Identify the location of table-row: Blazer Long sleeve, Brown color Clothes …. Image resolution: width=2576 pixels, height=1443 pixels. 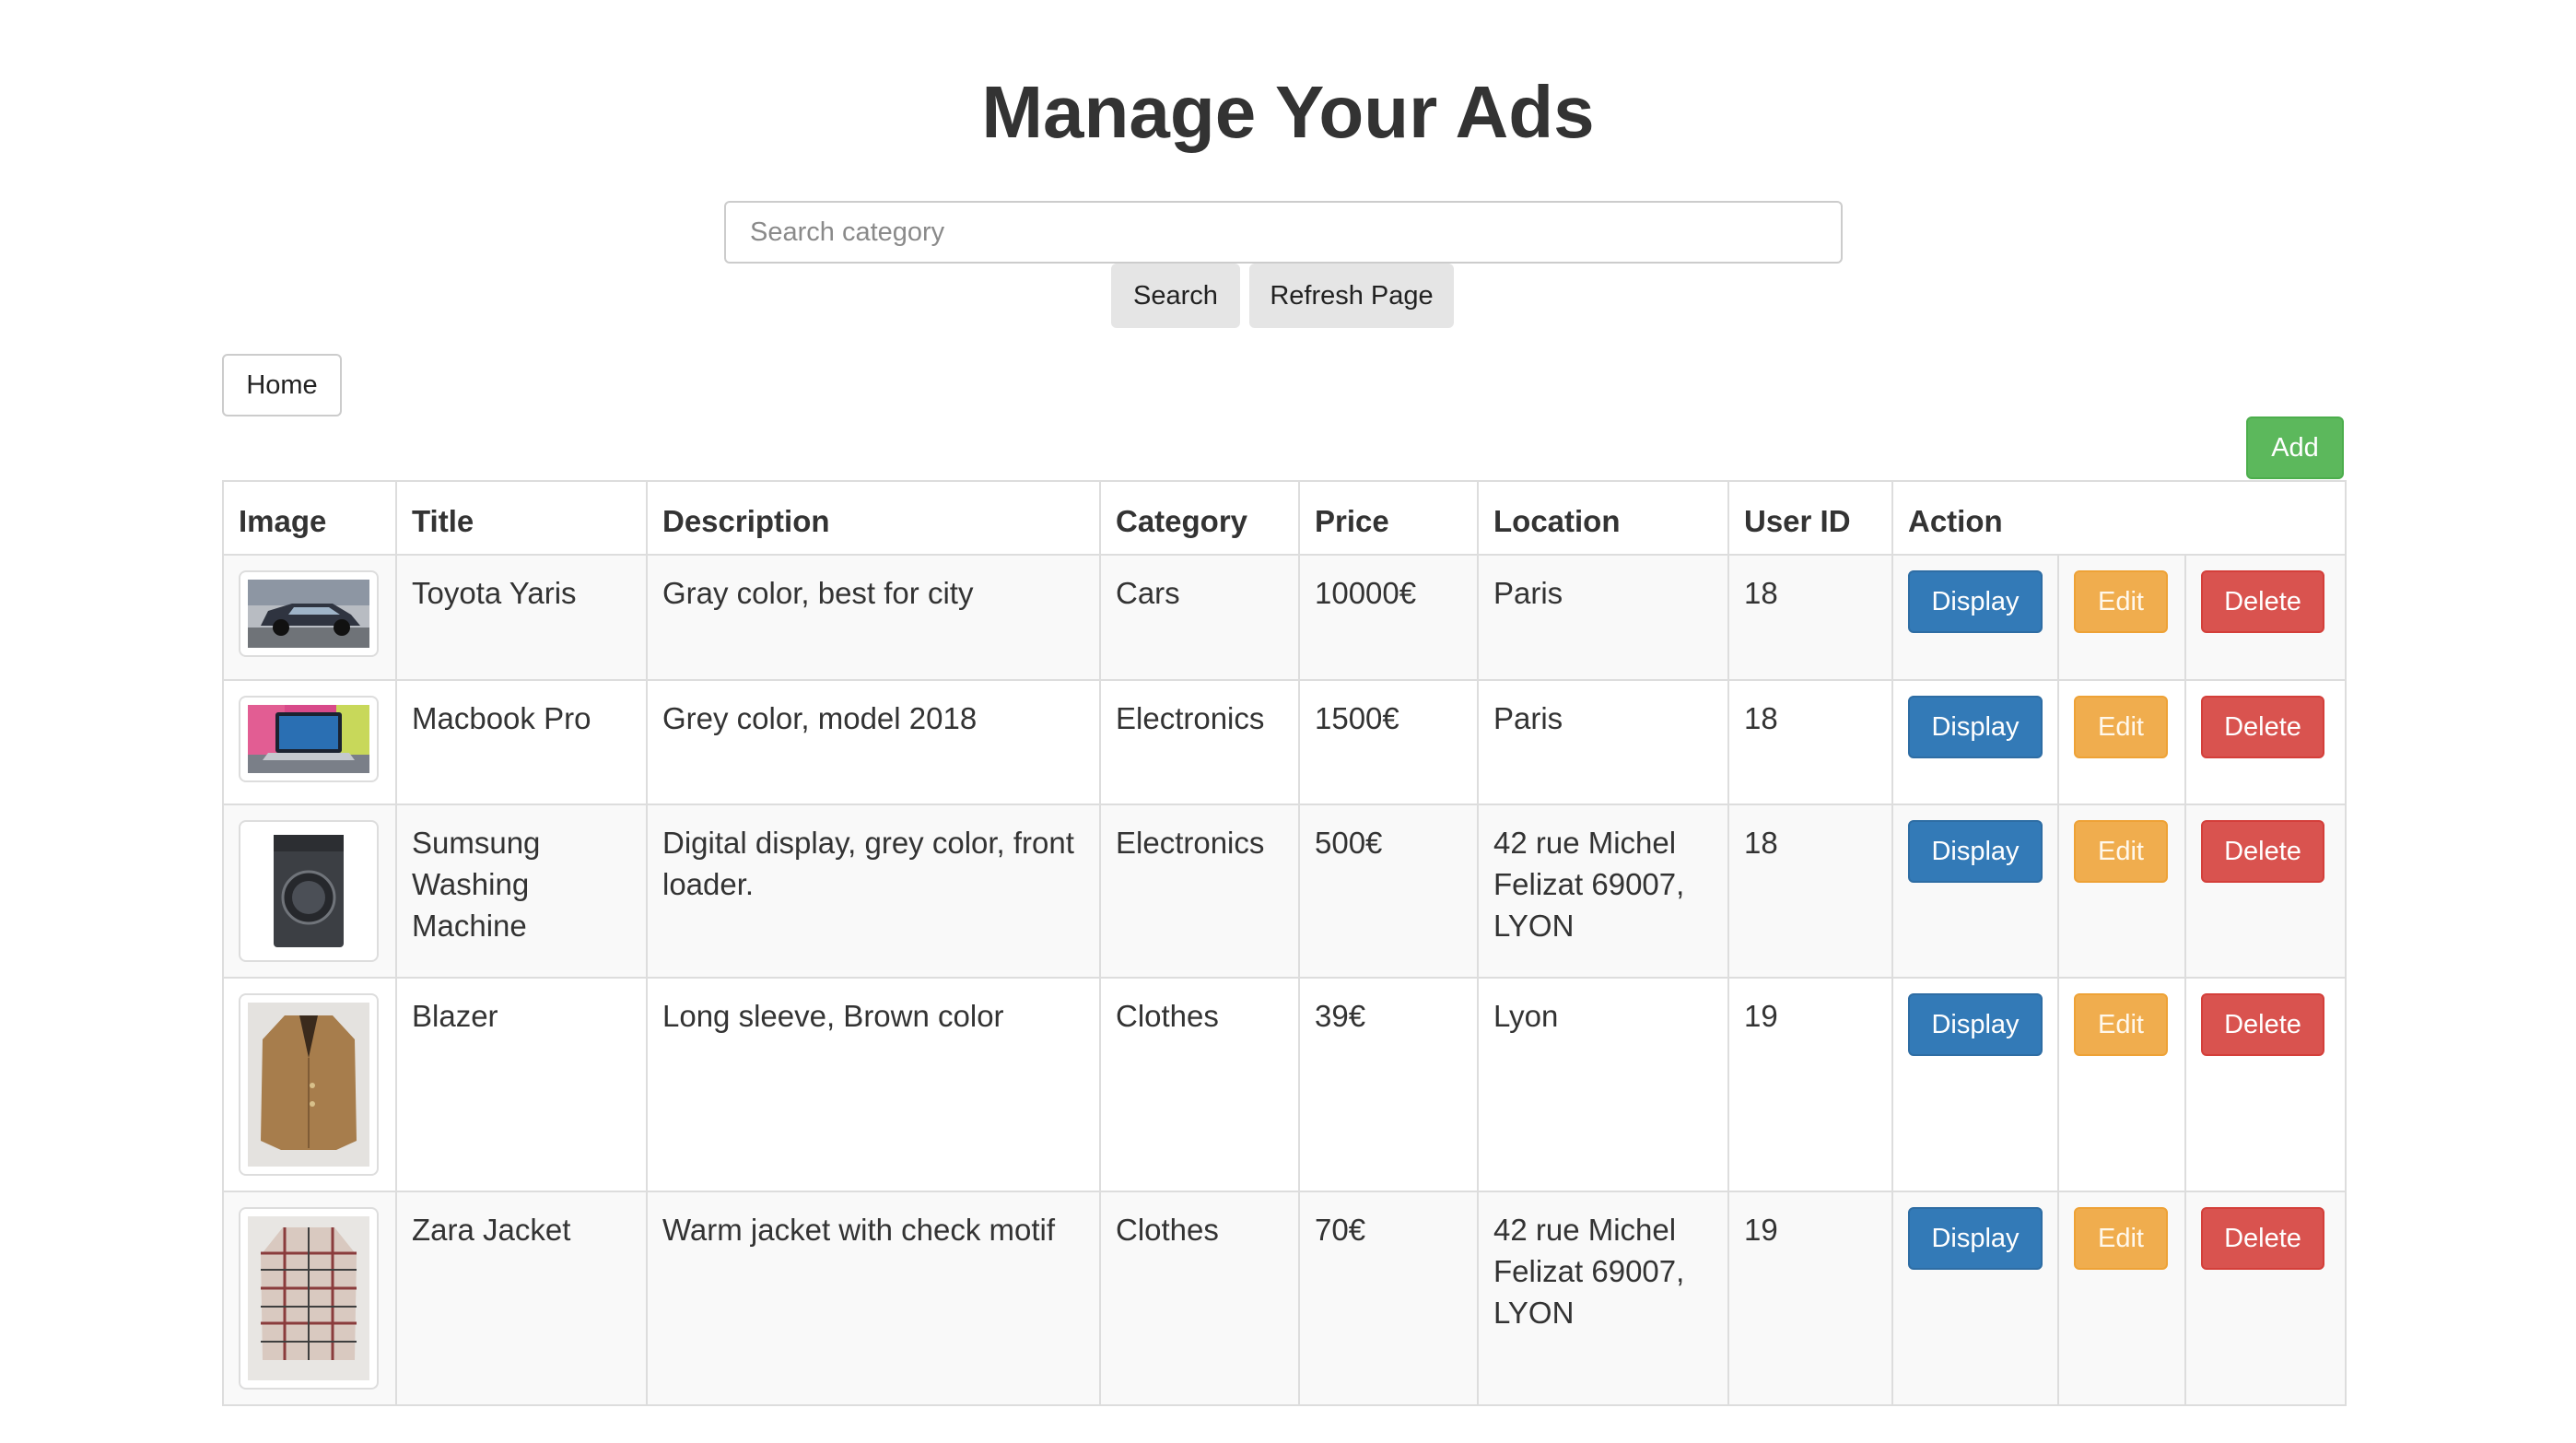
(1285, 1084).